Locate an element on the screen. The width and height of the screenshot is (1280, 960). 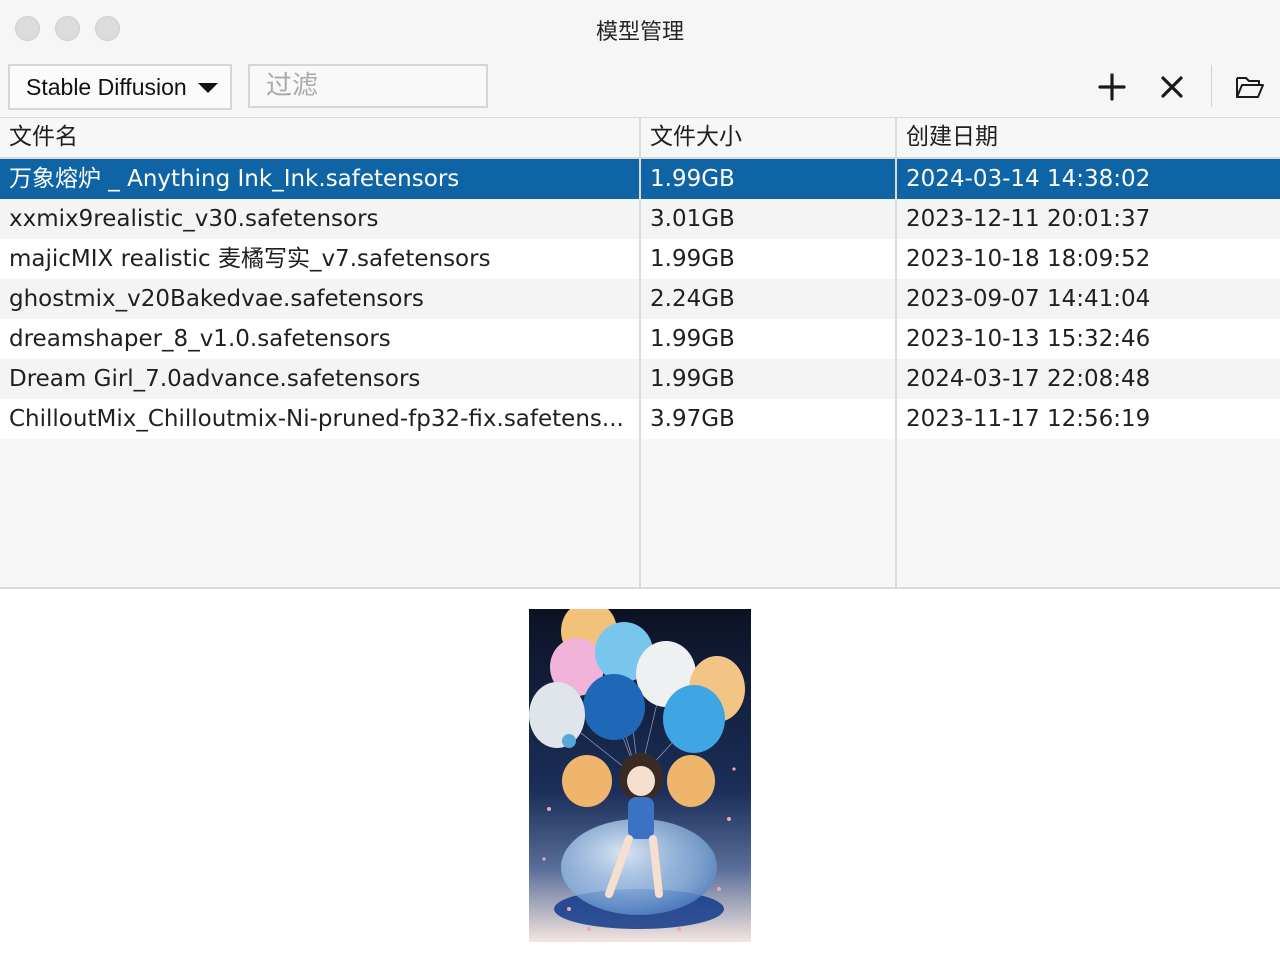
cell-filename: xxmix9realistic_v30.safetensors is located at coordinates (194, 219).